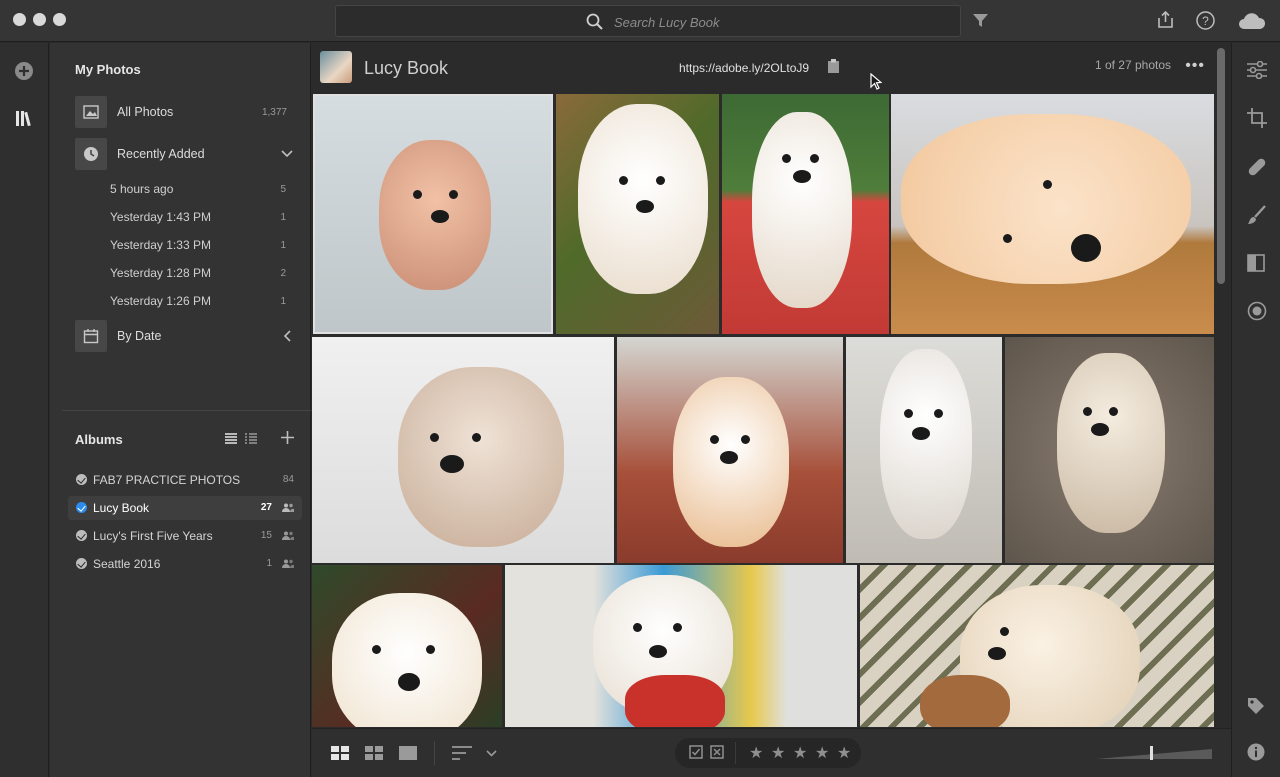 The image size is (1280, 777). What do you see at coordinates (744, 68) in the screenshot?
I see `share-url-link: https://adobe.ly/2OLtoJ9` at bounding box center [744, 68].